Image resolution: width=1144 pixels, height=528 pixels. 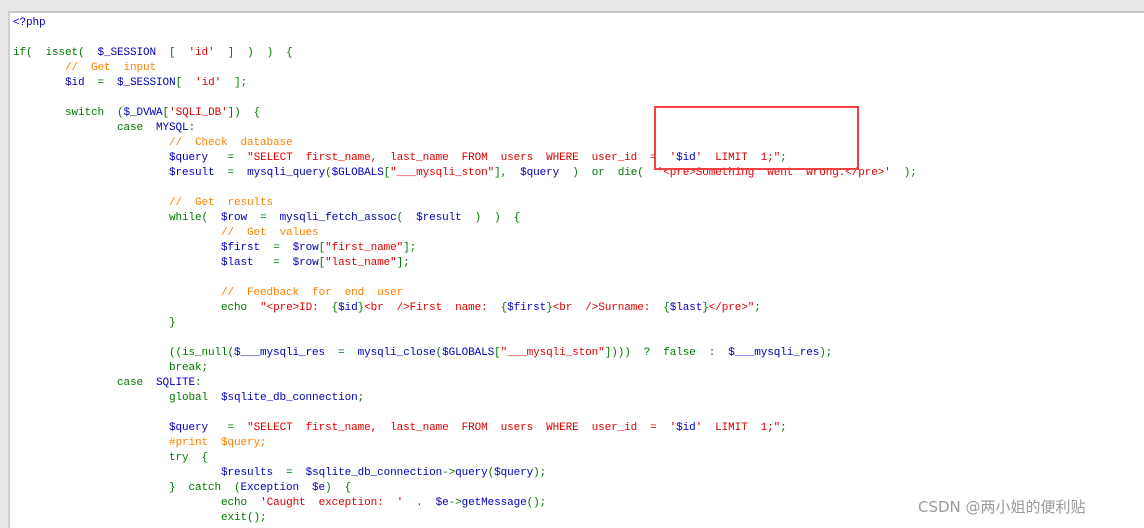 I want to click on code-token: </pre>", so click(x=731, y=308).